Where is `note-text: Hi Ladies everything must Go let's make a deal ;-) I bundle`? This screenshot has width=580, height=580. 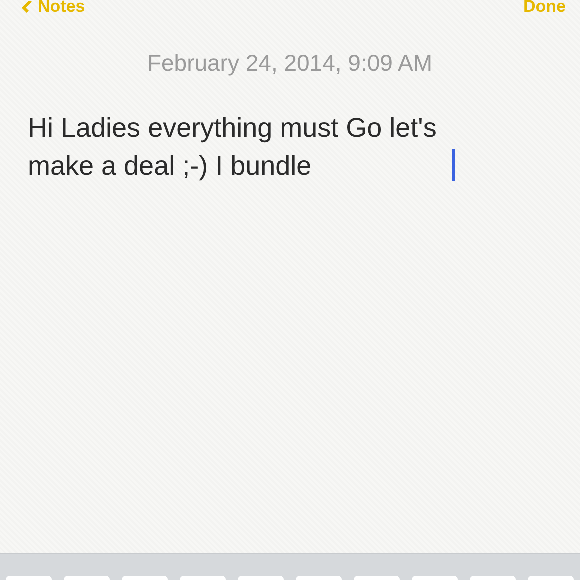 note-text: Hi Ladies everything must Go let's make a deal ;-) I bundle is located at coordinates (238, 147).